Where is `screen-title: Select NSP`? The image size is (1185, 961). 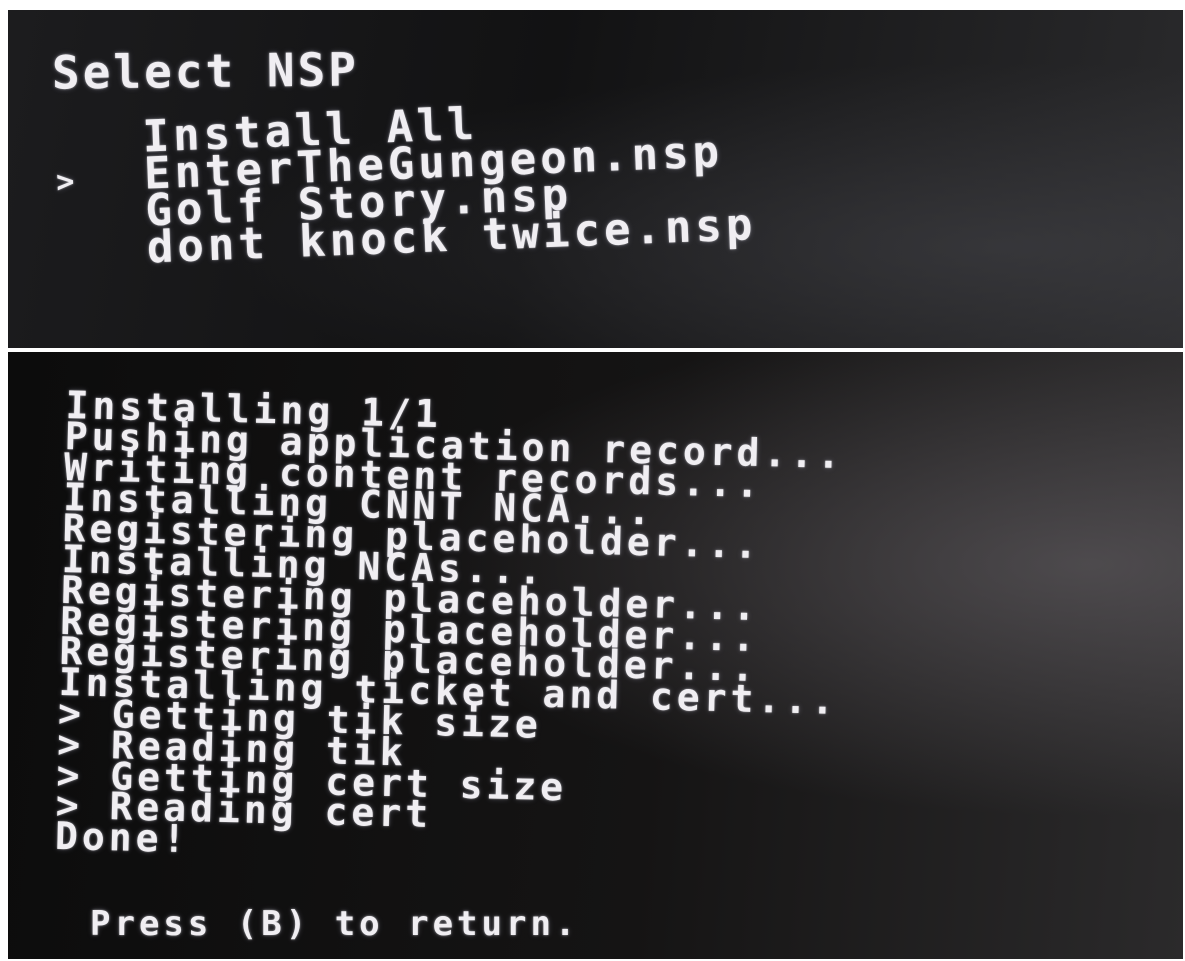 screen-title: Select NSP is located at coordinates (205, 71).